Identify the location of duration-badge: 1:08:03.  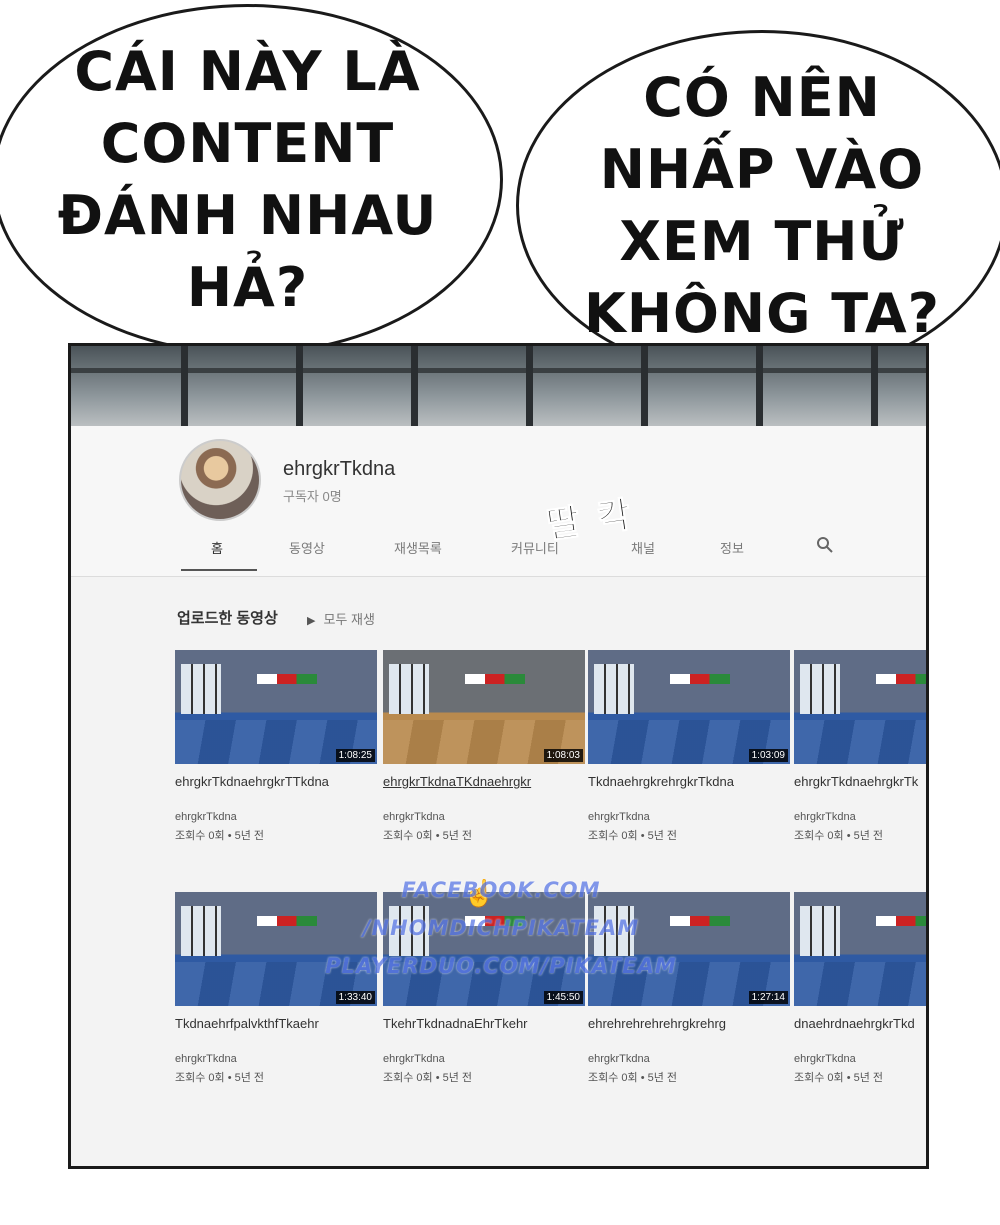
(563, 755).